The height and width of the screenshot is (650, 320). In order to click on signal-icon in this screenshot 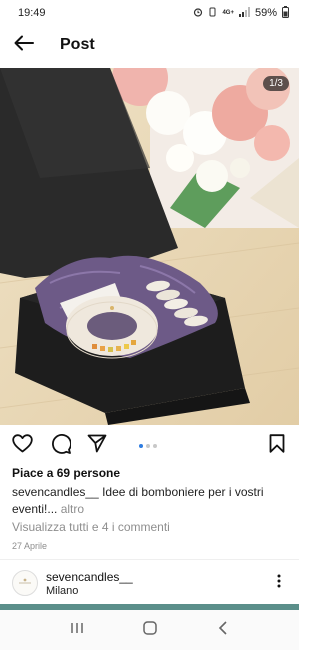, I will do `click(244, 13)`.